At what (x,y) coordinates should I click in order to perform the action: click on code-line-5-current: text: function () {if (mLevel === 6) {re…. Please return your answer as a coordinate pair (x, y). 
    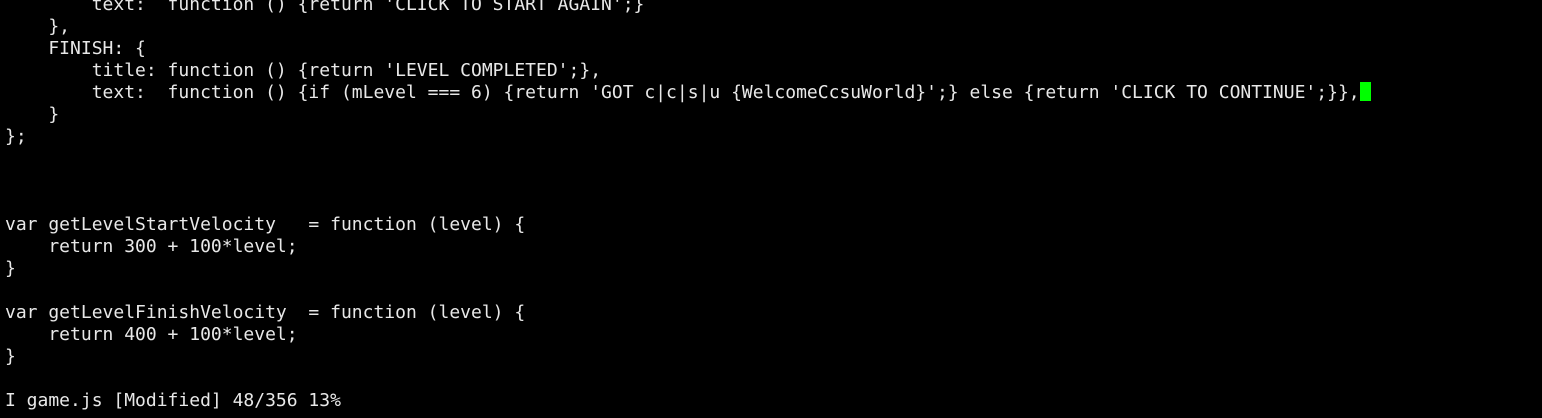
    Looking at the image, I should click on (770, 93).